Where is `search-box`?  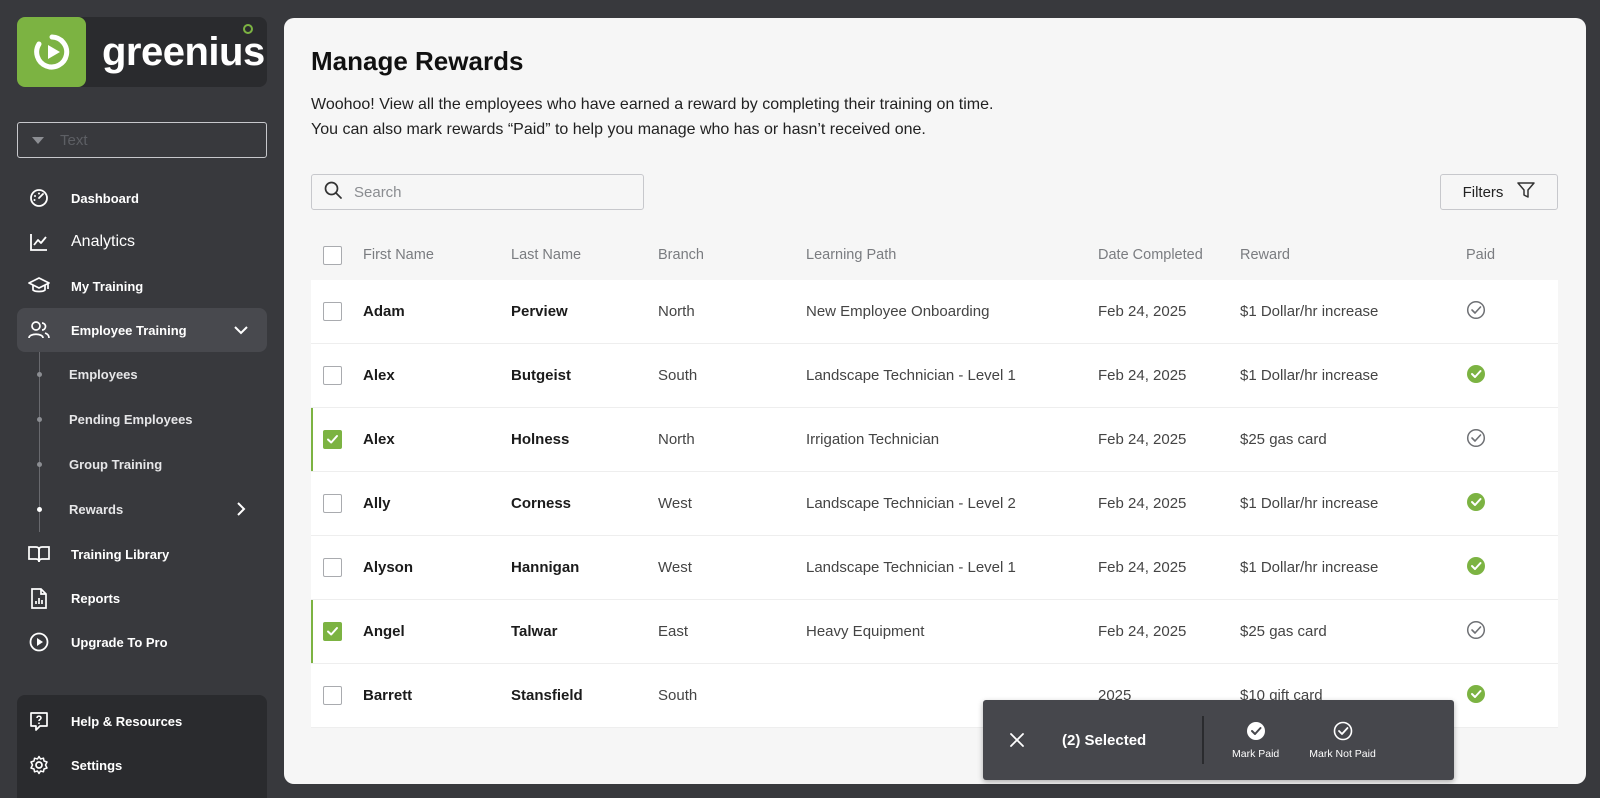 search-box is located at coordinates (477, 192).